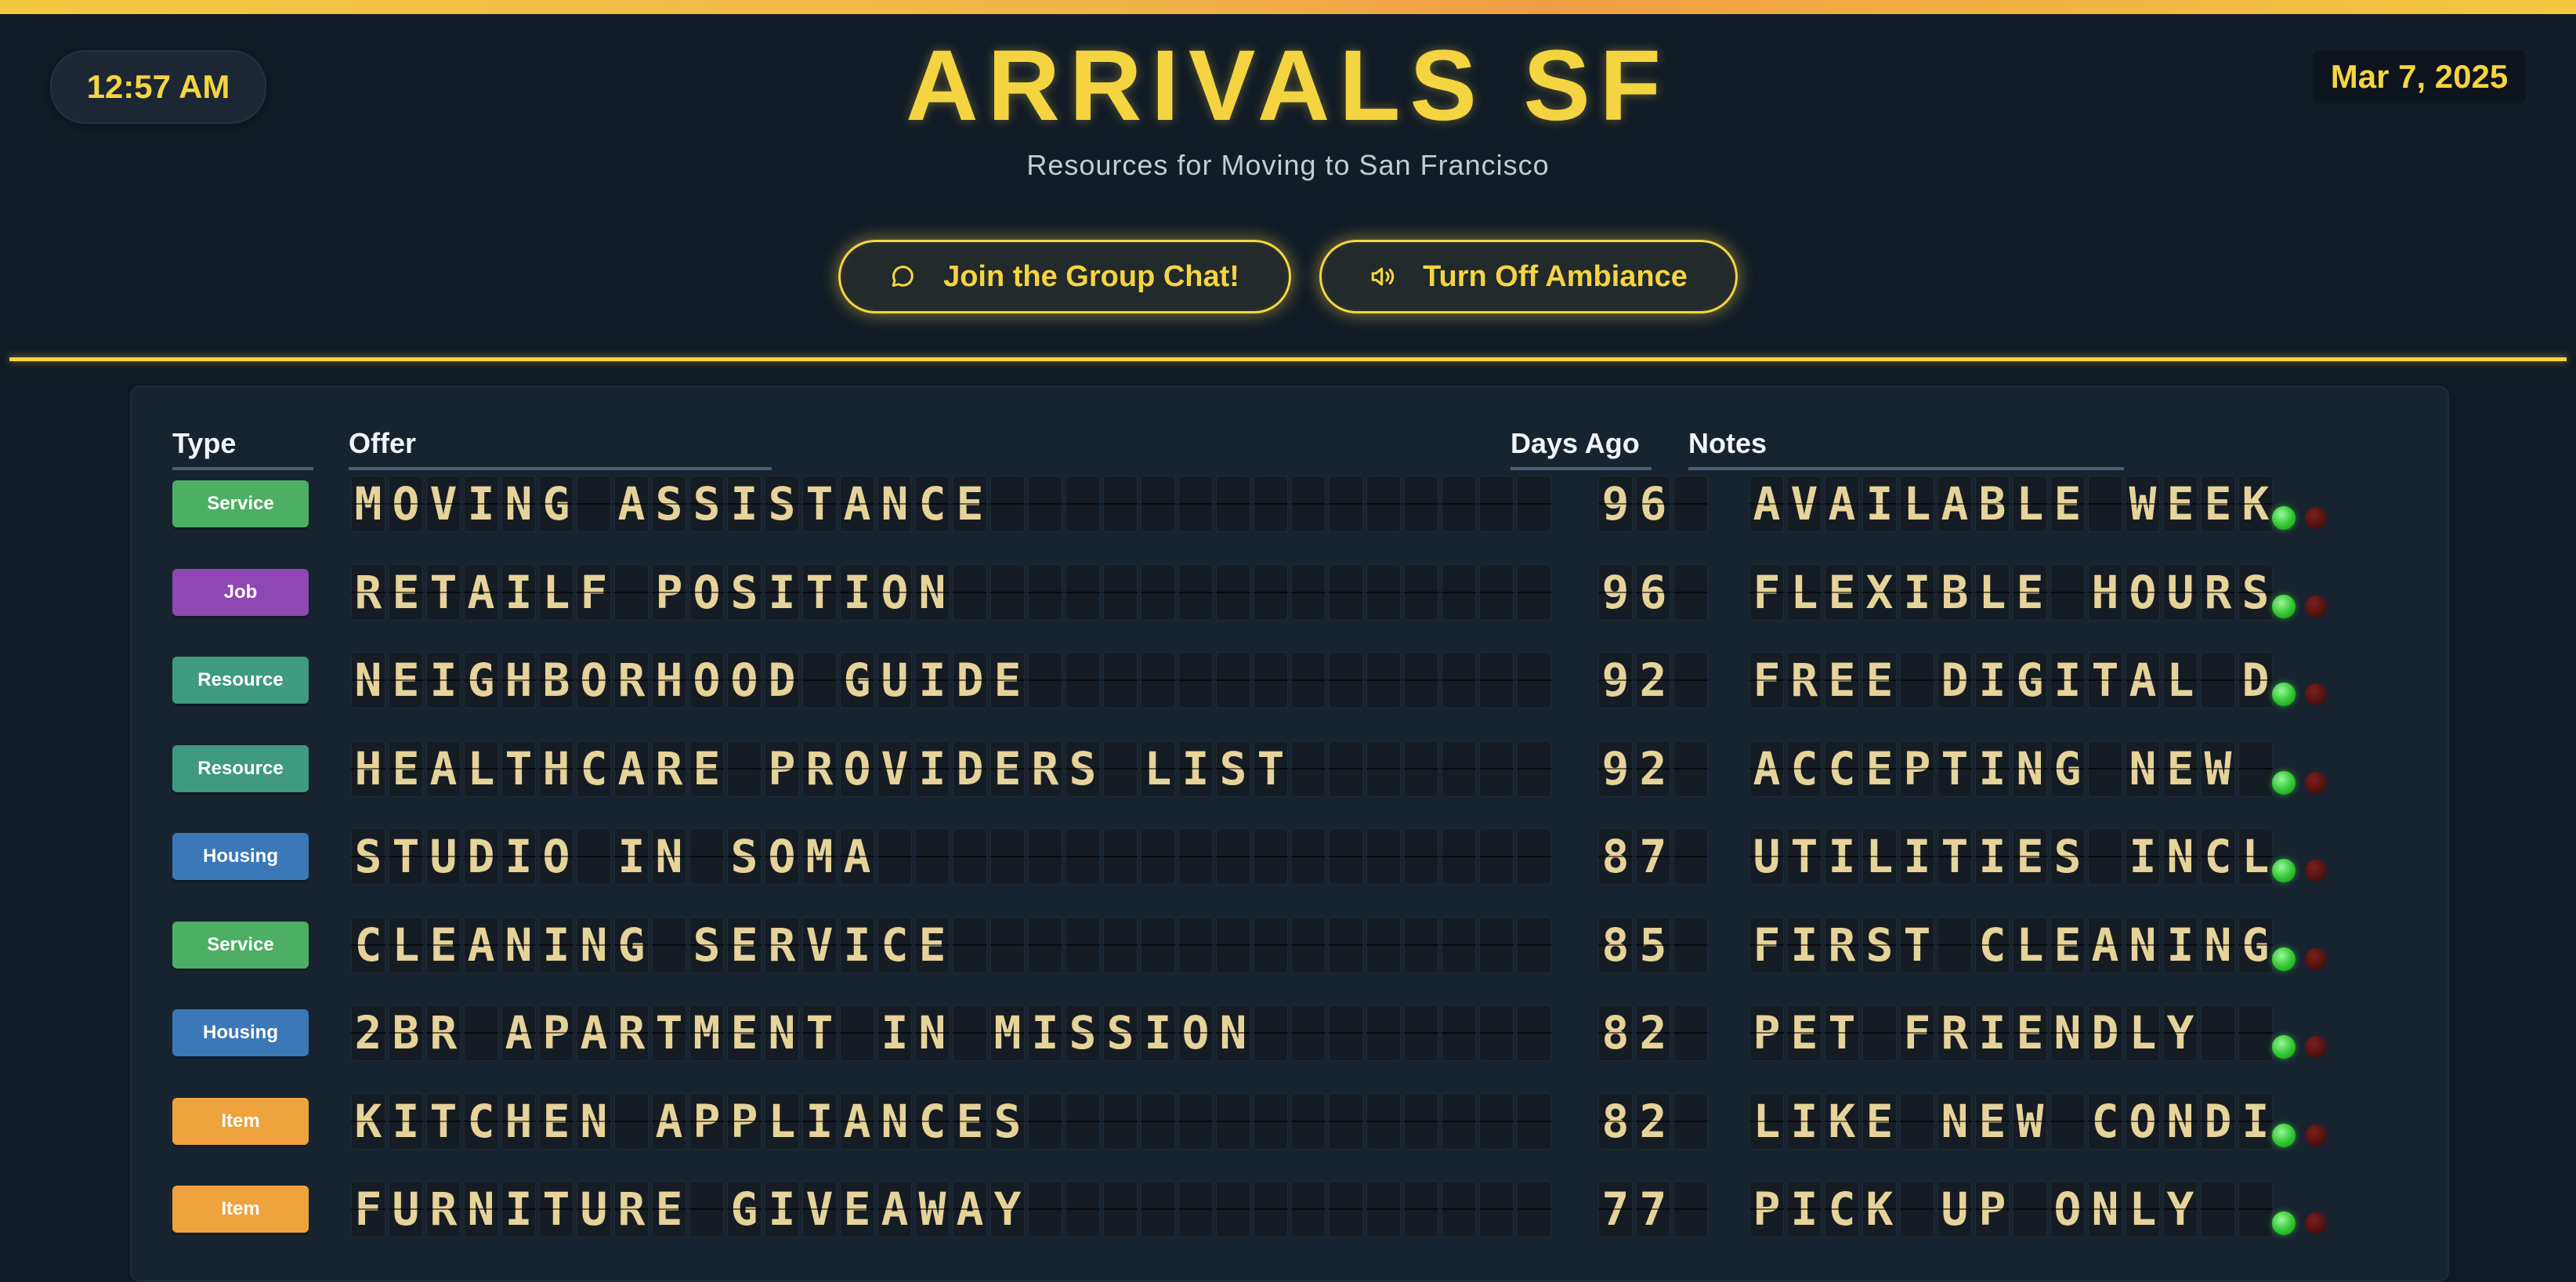 The height and width of the screenshot is (1282, 2576). What do you see at coordinates (951, 592) in the screenshot?
I see `offer-flaps: RETAILFPOSITION` at bounding box center [951, 592].